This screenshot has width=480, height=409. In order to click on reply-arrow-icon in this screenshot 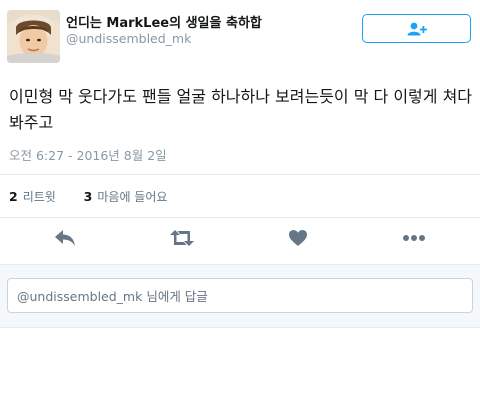, I will do `click(65, 238)`.